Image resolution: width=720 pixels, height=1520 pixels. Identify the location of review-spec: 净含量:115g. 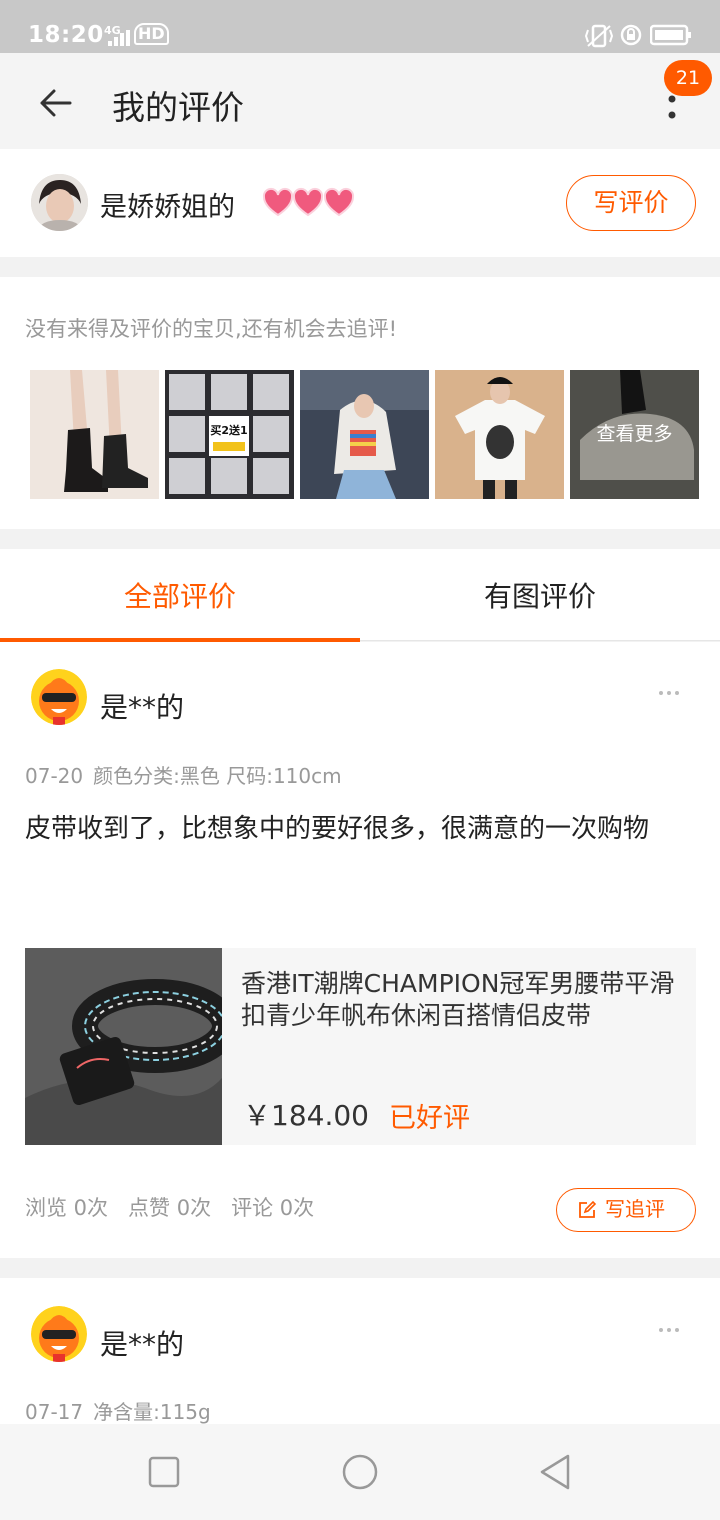
(152, 1412).